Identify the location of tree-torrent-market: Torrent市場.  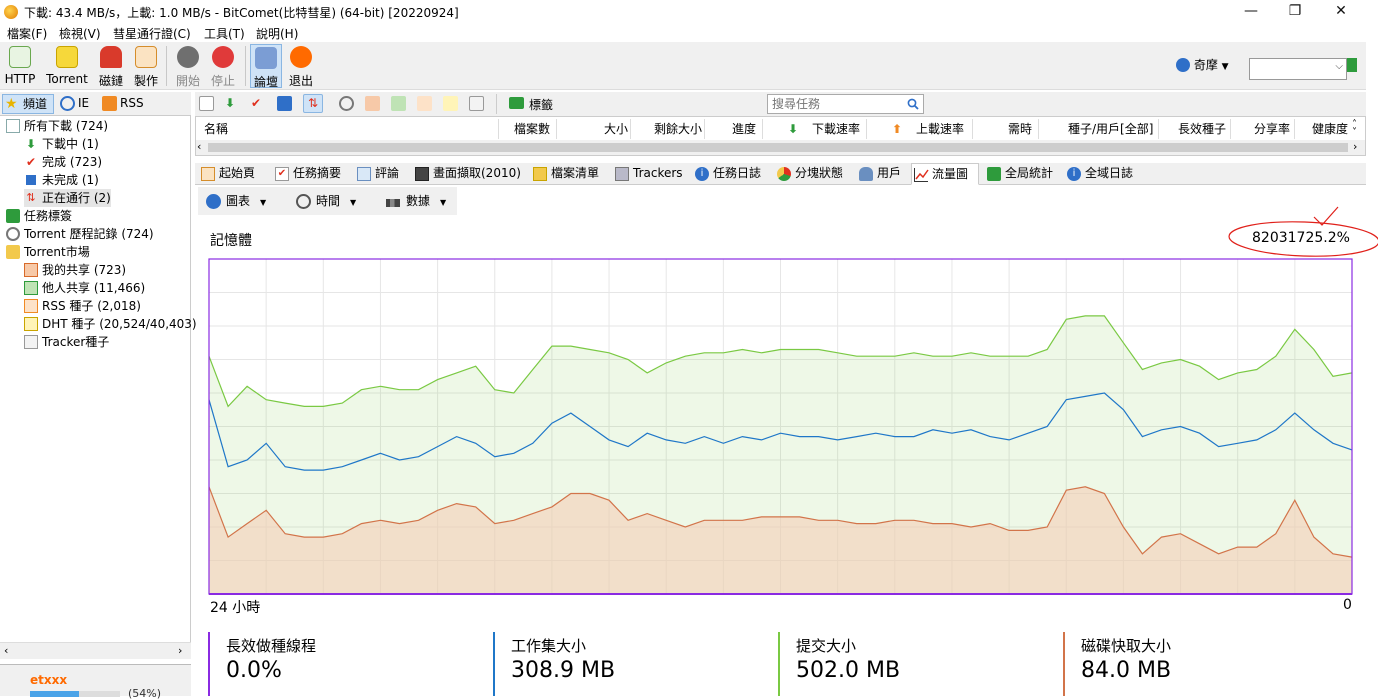
(48, 252).